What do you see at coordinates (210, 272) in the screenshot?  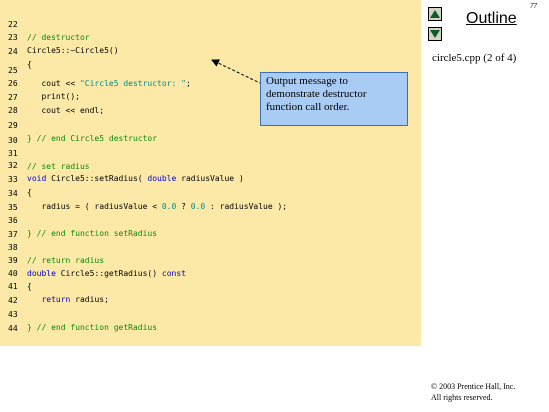 I see `code-line: 40 {` at bounding box center [210, 272].